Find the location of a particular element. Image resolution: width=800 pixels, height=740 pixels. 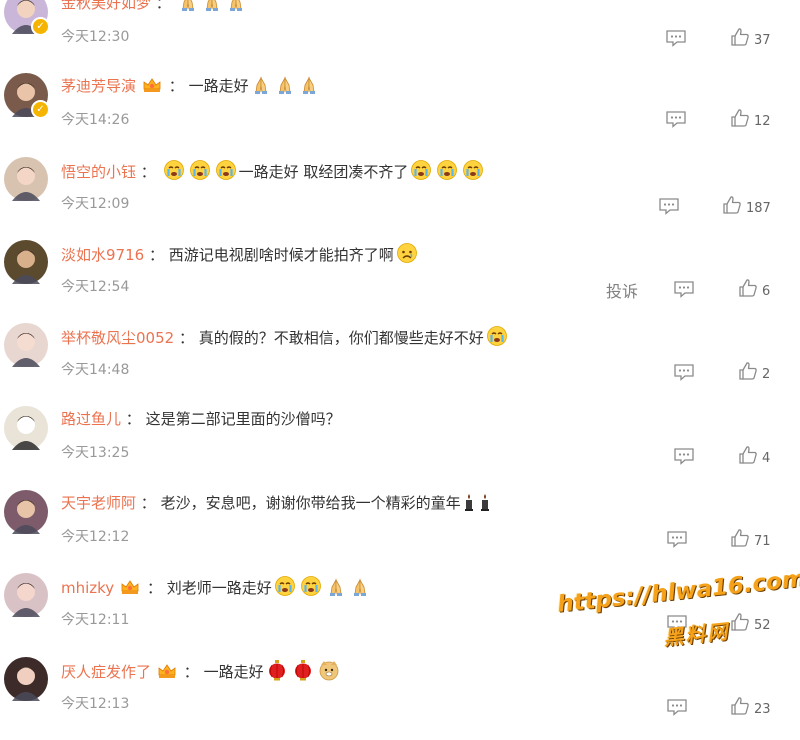

username-link: 悟空的小钰 is located at coordinates (98, 172).